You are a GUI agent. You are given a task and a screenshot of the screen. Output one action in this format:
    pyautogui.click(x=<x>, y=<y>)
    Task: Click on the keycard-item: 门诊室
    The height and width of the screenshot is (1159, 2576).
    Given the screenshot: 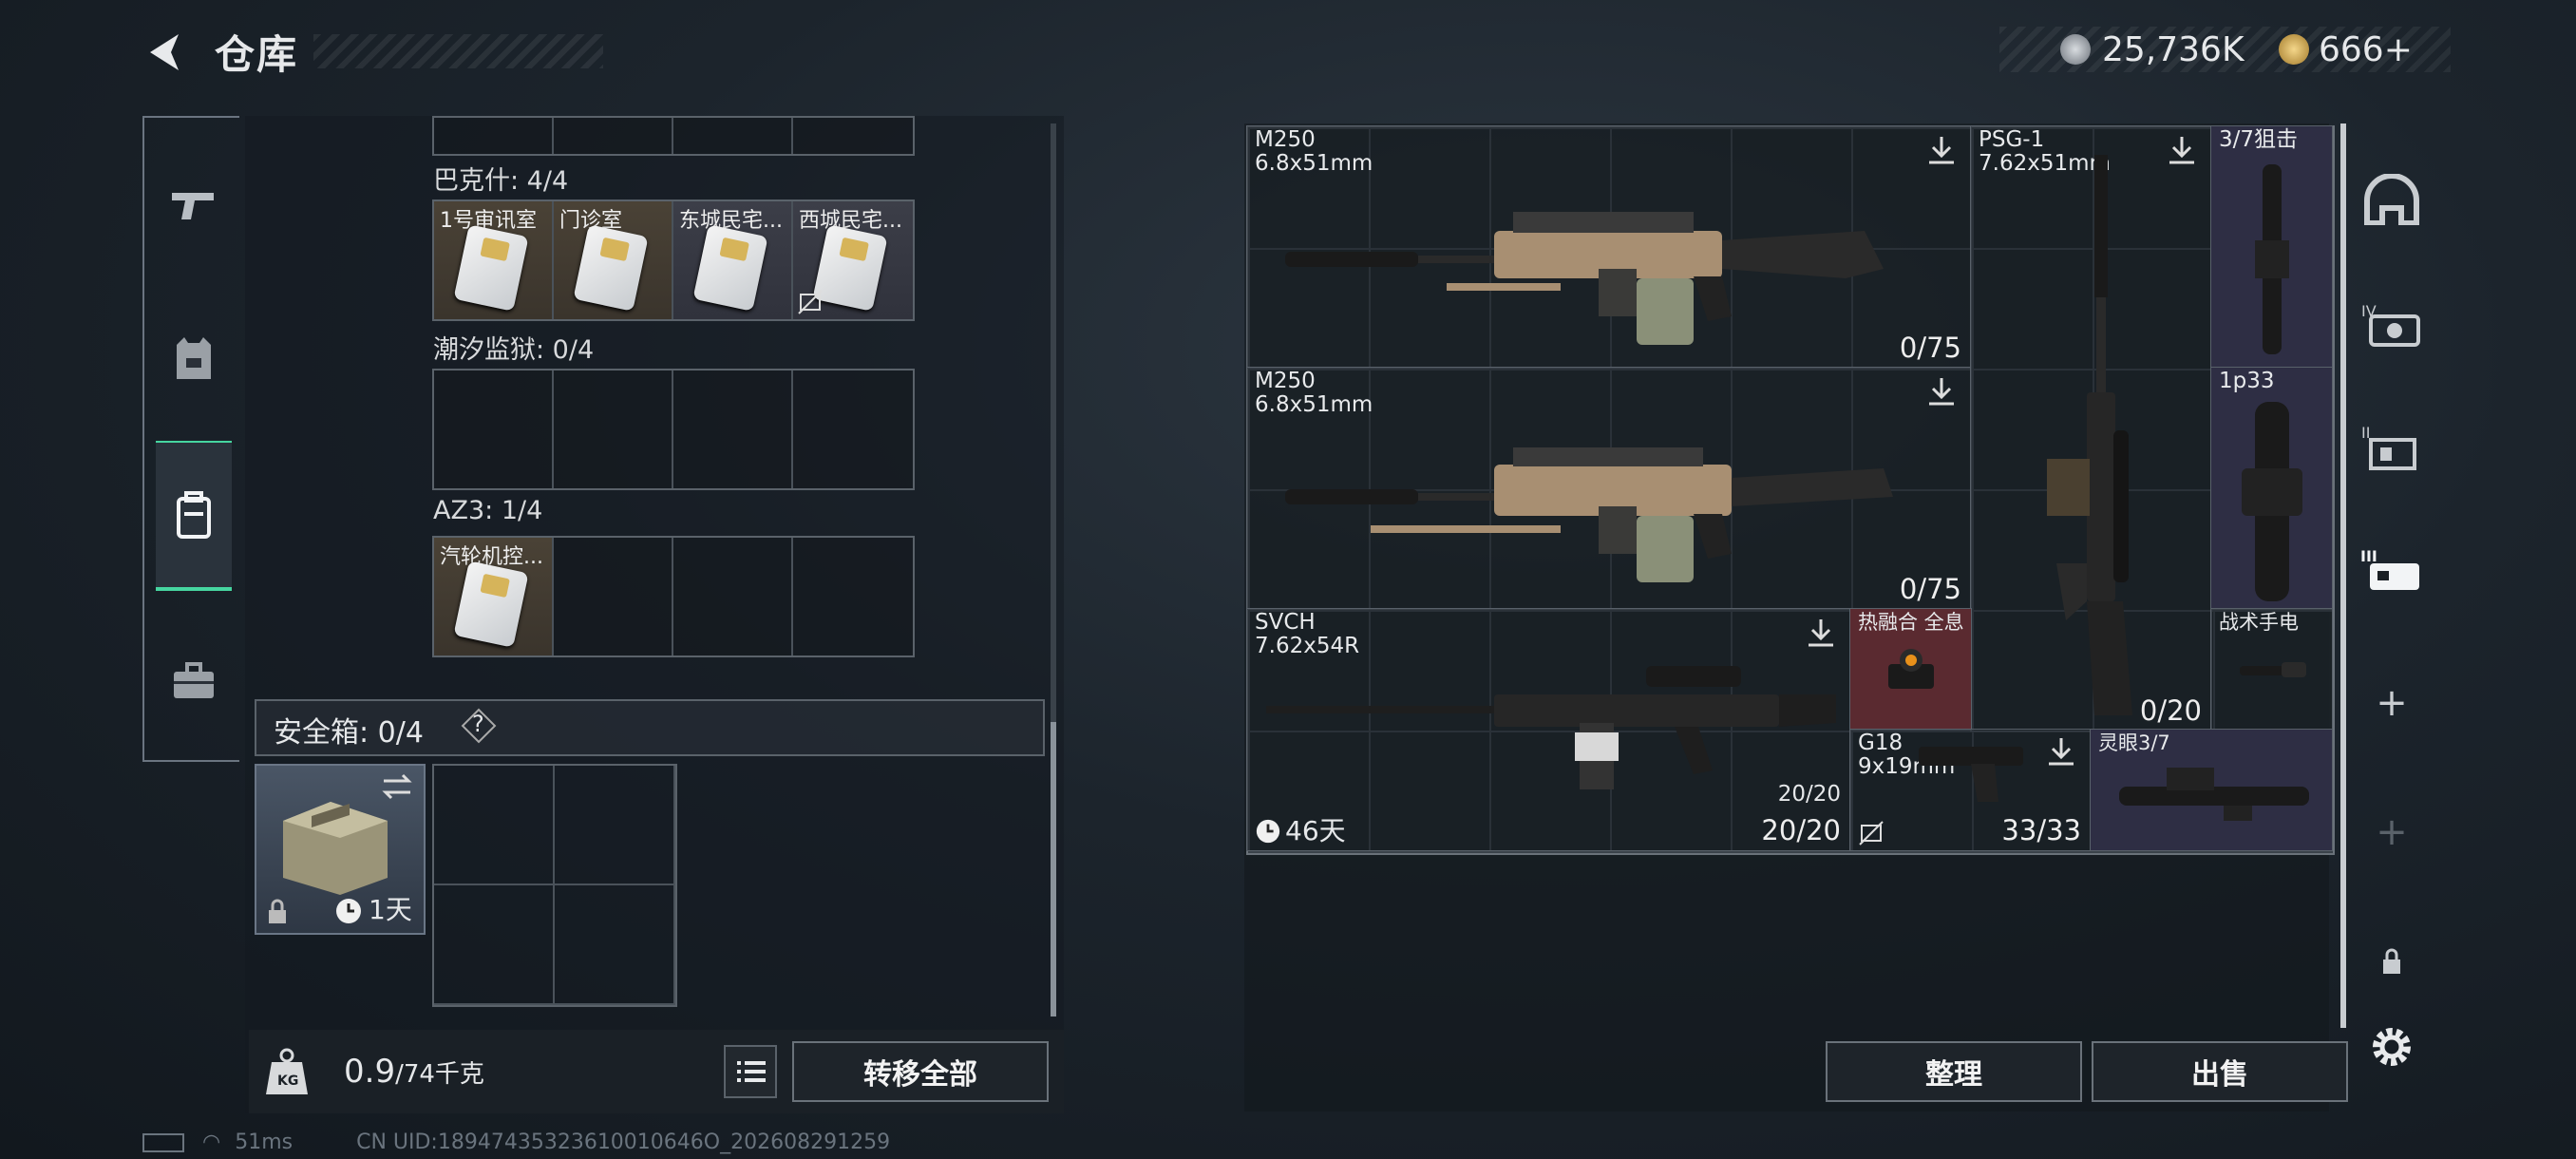 What is the action you would take?
    pyautogui.click(x=613, y=260)
    